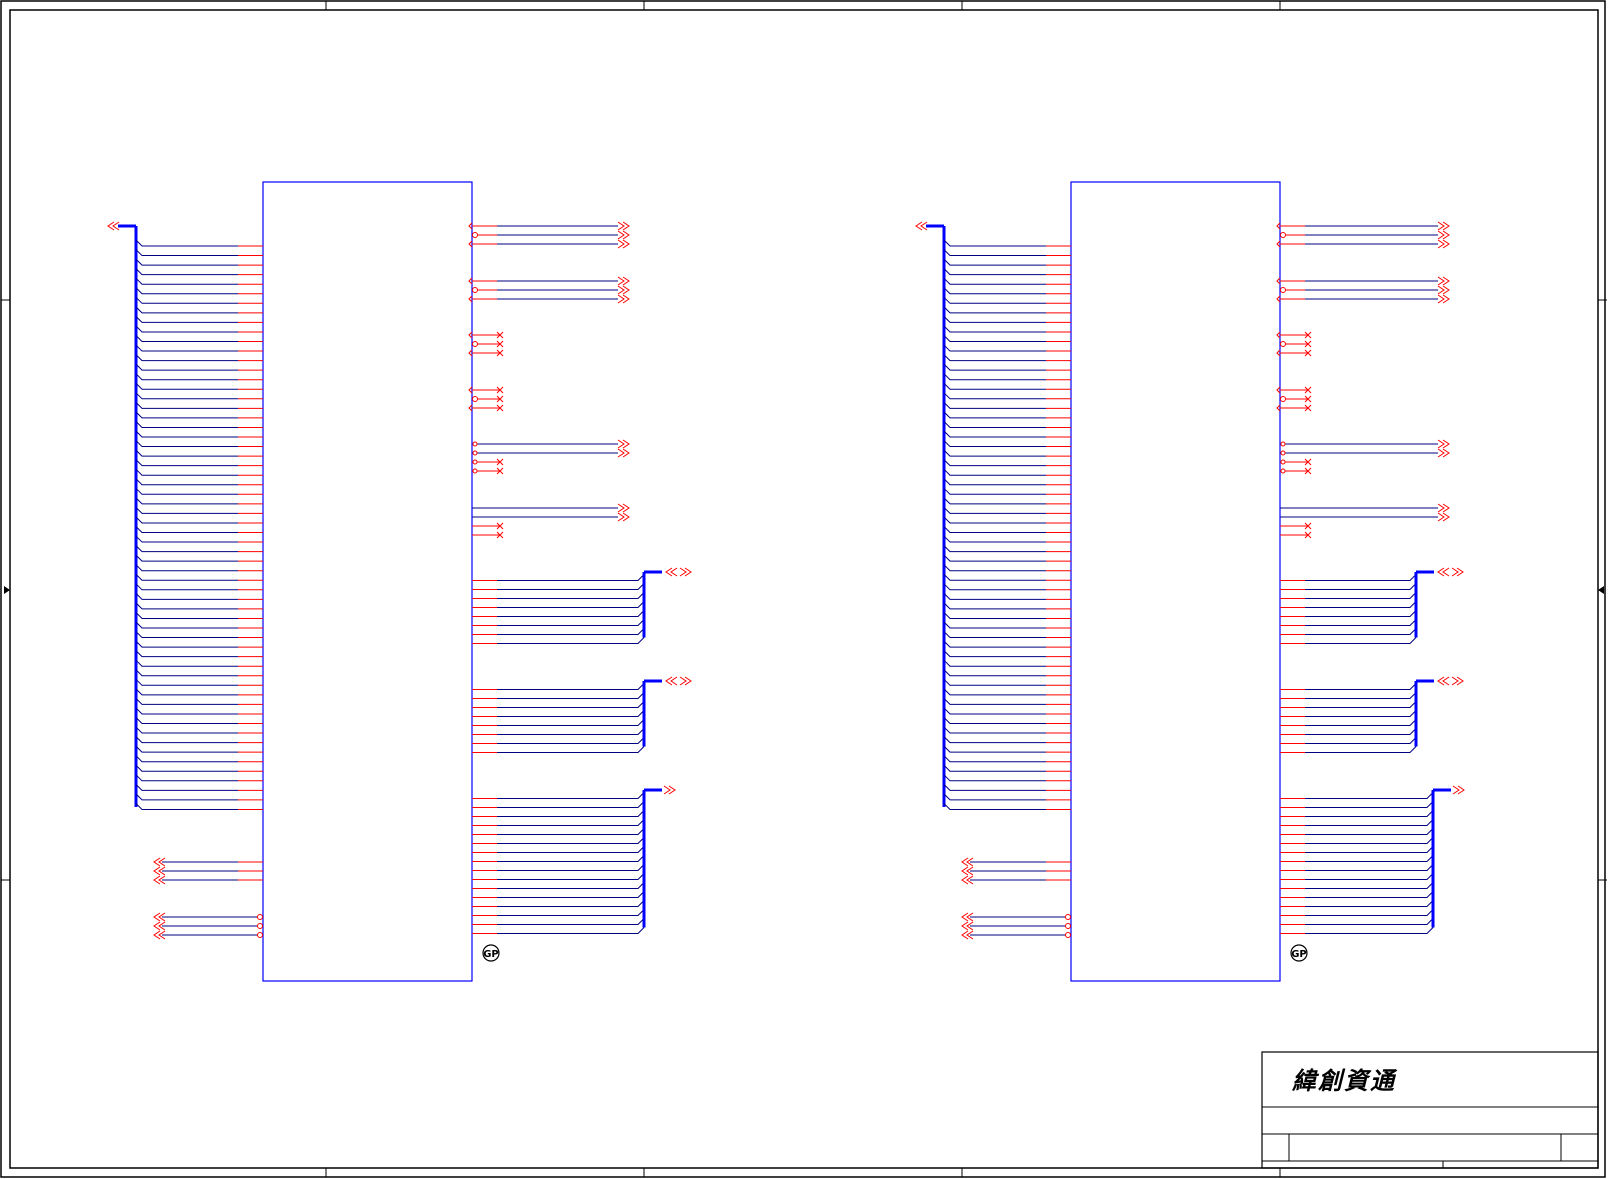  I want to click on frame-arrow-icon, so click(7, 590).